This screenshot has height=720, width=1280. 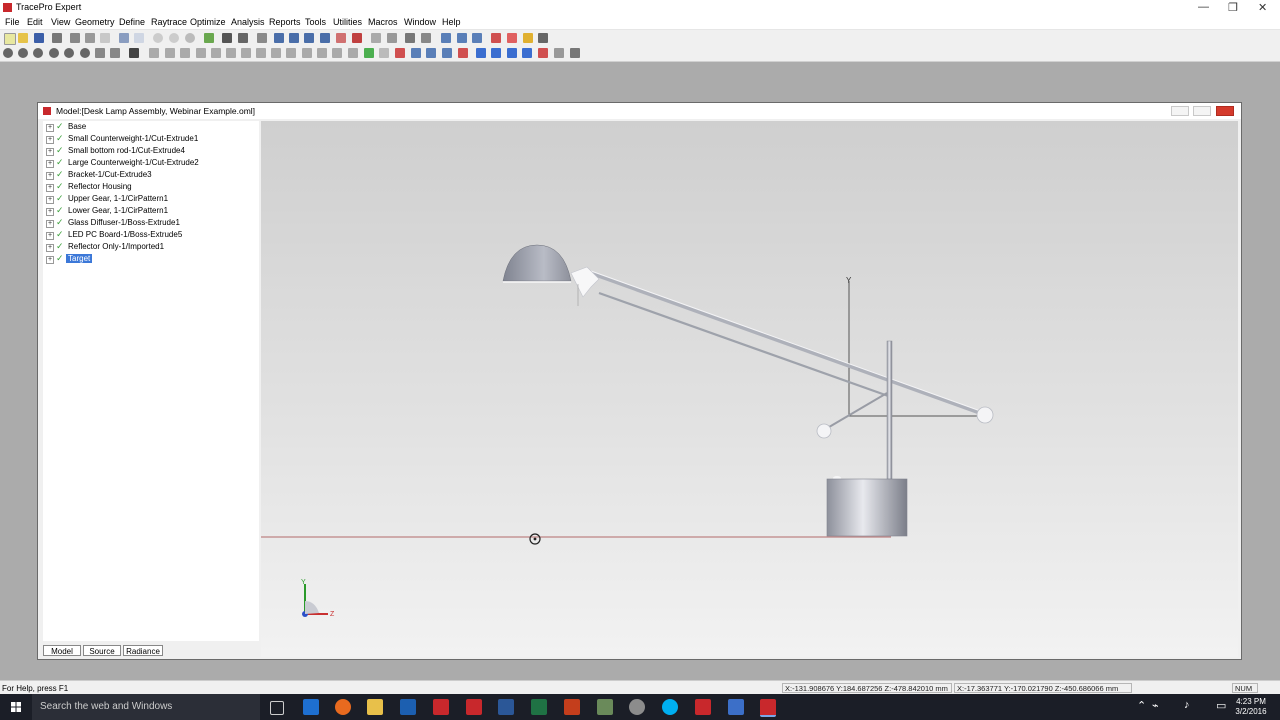 I want to click on menu-file: File, so click(x=12, y=22).